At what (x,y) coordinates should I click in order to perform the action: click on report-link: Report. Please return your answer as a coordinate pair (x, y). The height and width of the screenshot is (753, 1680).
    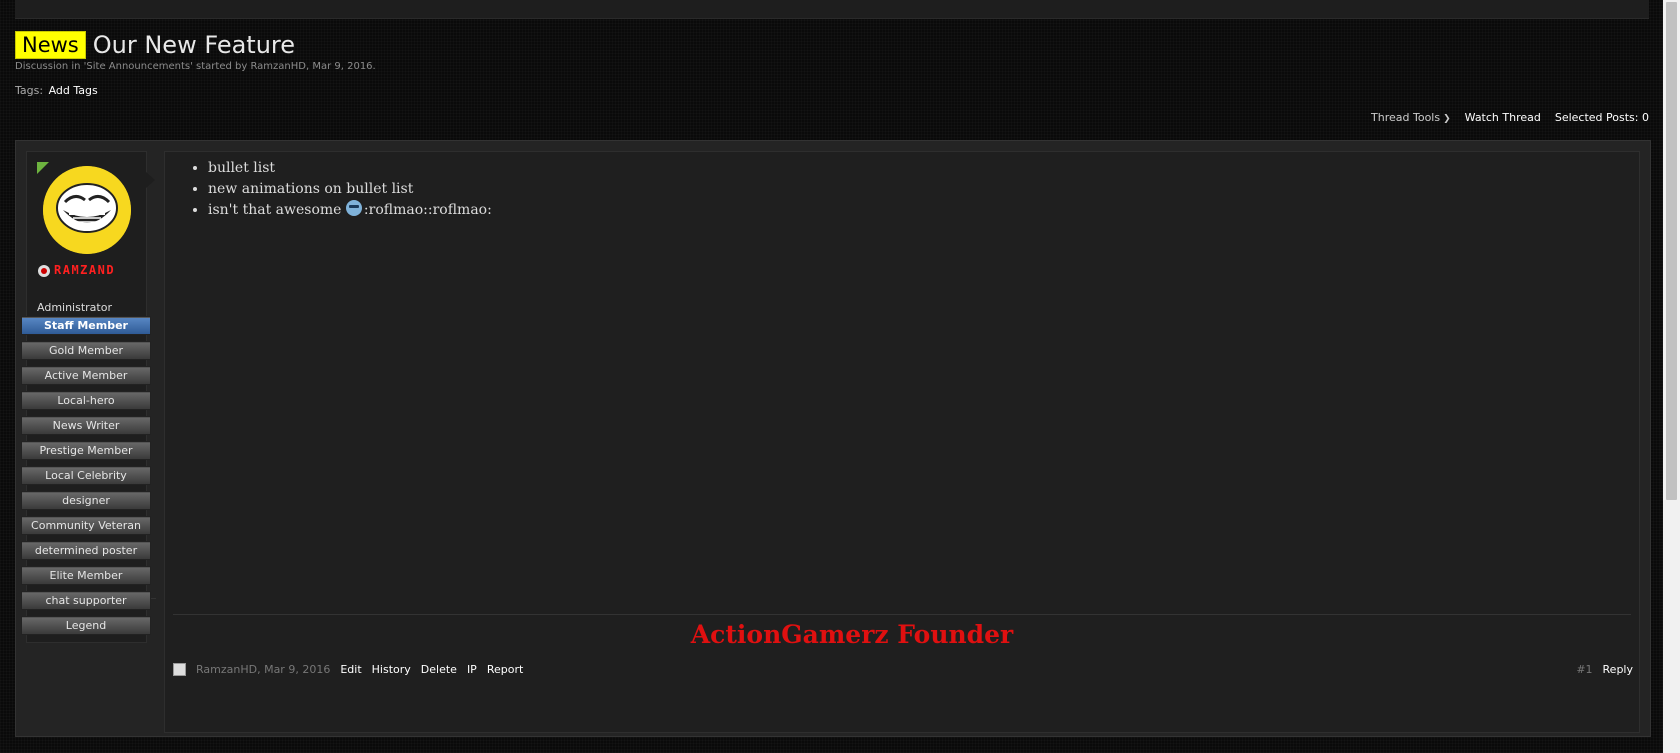
    Looking at the image, I should click on (505, 669).